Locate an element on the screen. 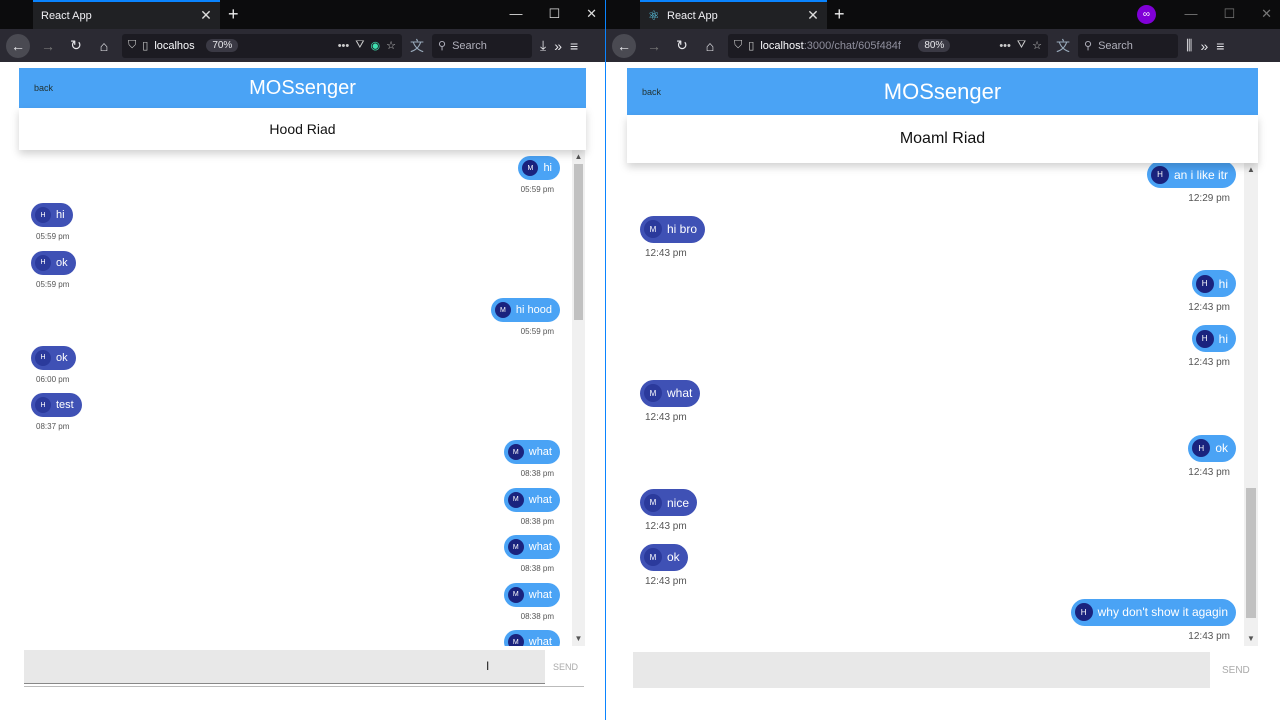 The height and width of the screenshot is (720, 1280). sent-message: Han i like itr is located at coordinates (1191, 175).